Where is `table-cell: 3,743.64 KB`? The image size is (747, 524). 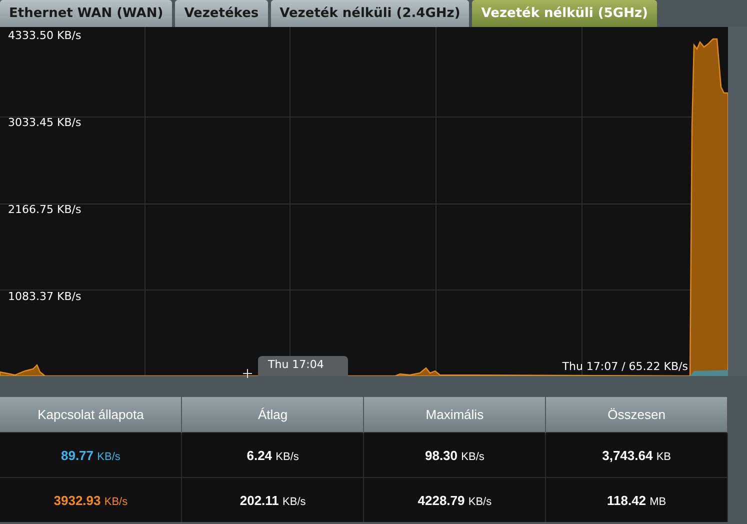
table-cell: 3,743.64 KB is located at coordinates (637, 455).